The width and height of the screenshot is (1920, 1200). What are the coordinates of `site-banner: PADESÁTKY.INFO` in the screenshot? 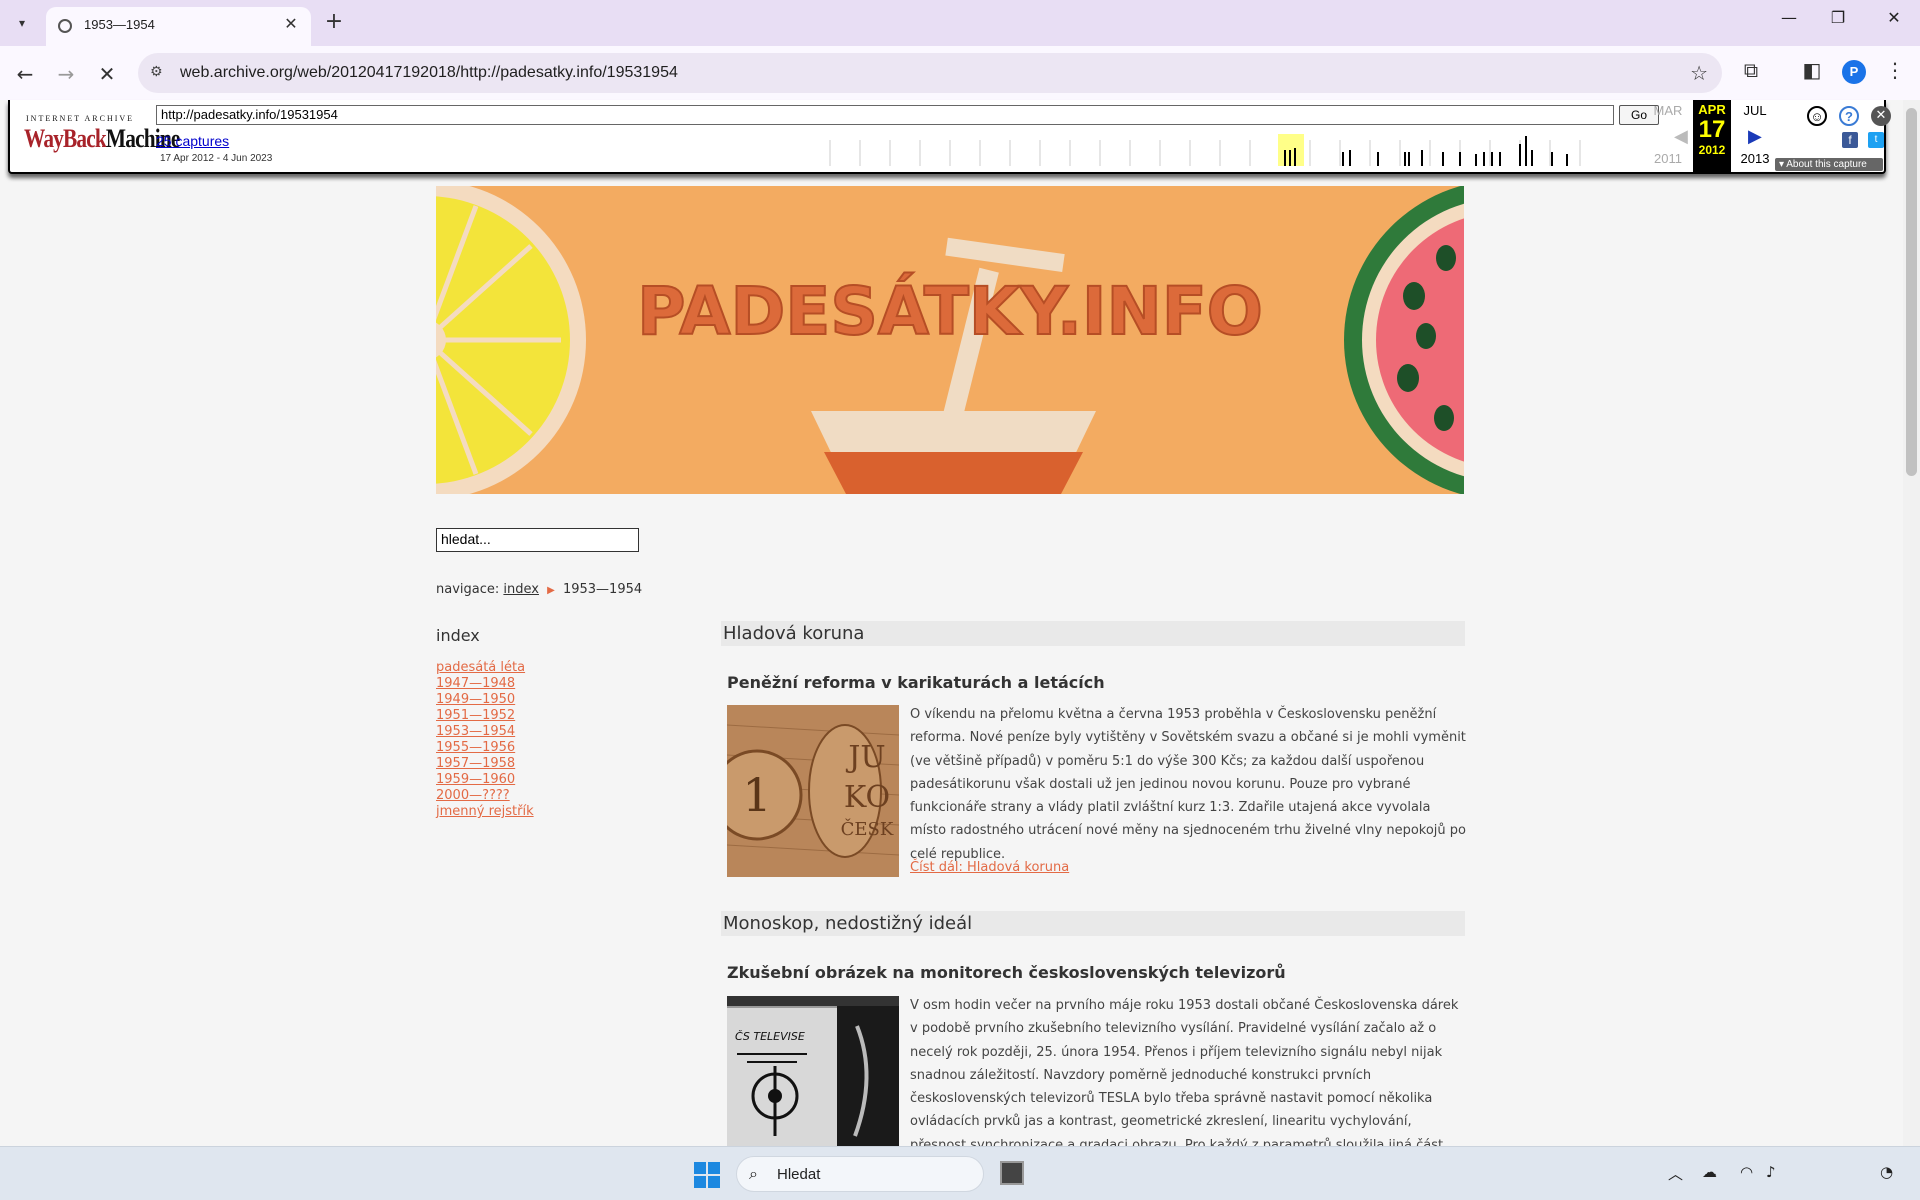 It's located at (950, 340).